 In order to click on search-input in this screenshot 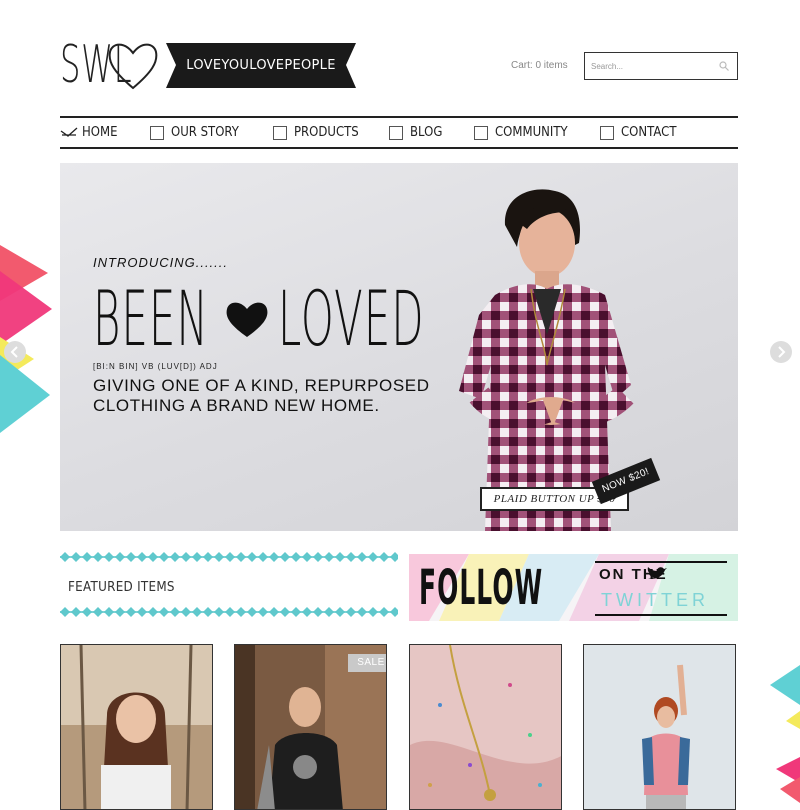, I will do `click(651, 66)`.